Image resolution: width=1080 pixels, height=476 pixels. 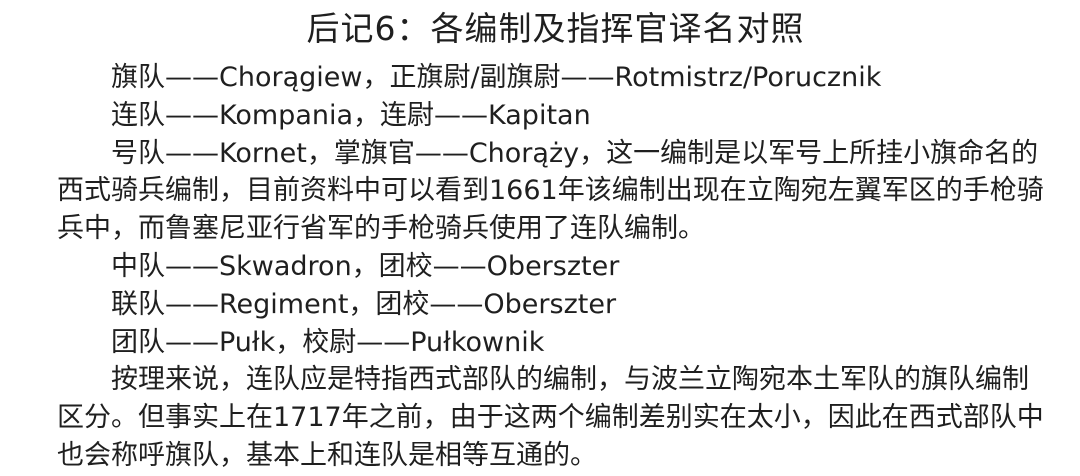 What do you see at coordinates (555, 28) in the screenshot?
I see `page-title: 后记6：各编制及指挥官译名对照` at bounding box center [555, 28].